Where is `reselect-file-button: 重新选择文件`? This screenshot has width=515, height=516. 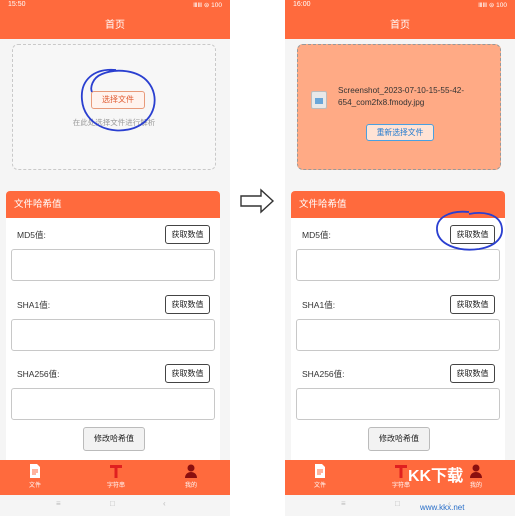
reselect-file-button: 重新选择文件 is located at coordinates (400, 132).